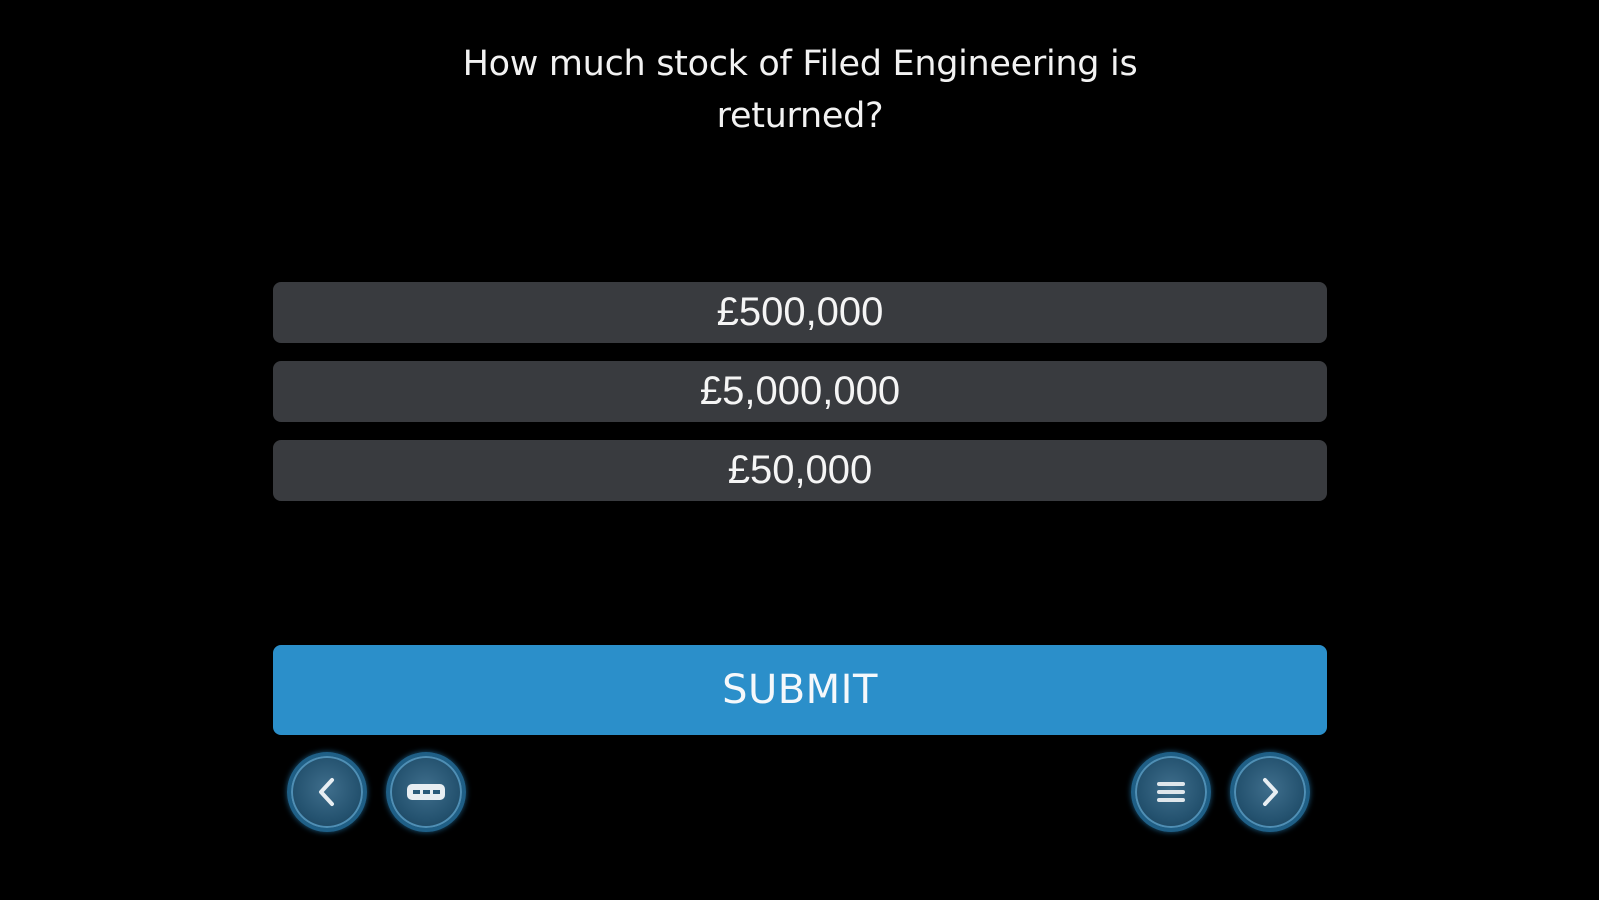 This screenshot has width=1599, height=900. I want to click on answer-option-2: £5,000,000, so click(800, 391).